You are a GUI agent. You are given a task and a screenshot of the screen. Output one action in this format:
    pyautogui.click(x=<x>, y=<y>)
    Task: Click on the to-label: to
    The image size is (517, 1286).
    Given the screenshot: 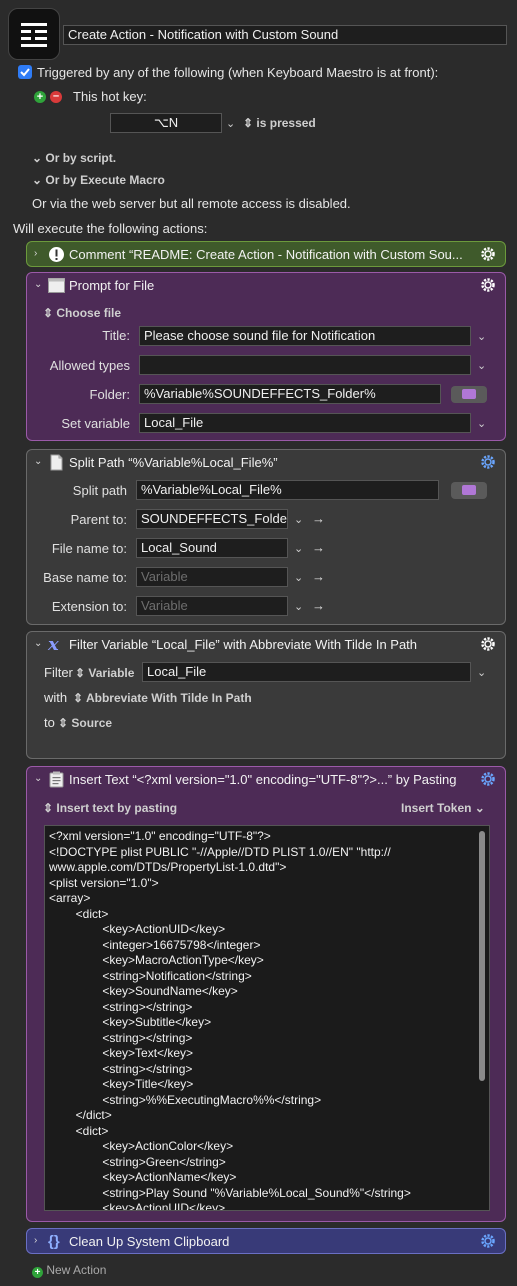 What is the action you would take?
    pyautogui.click(x=49, y=722)
    